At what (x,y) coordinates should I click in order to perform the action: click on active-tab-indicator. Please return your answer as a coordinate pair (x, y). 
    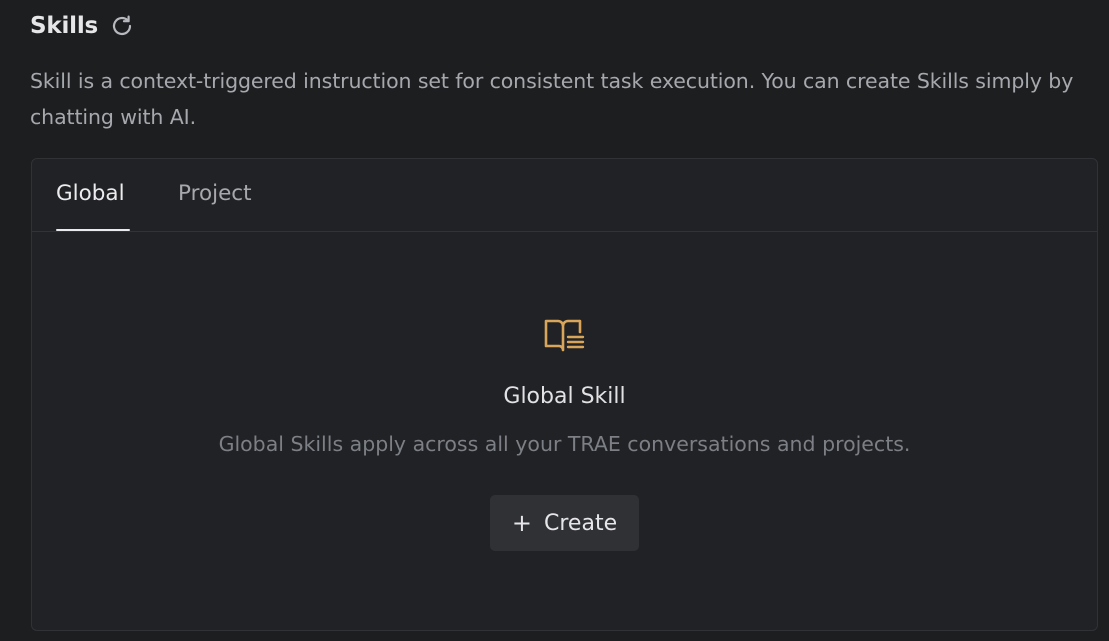
    Looking at the image, I should click on (93, 230).